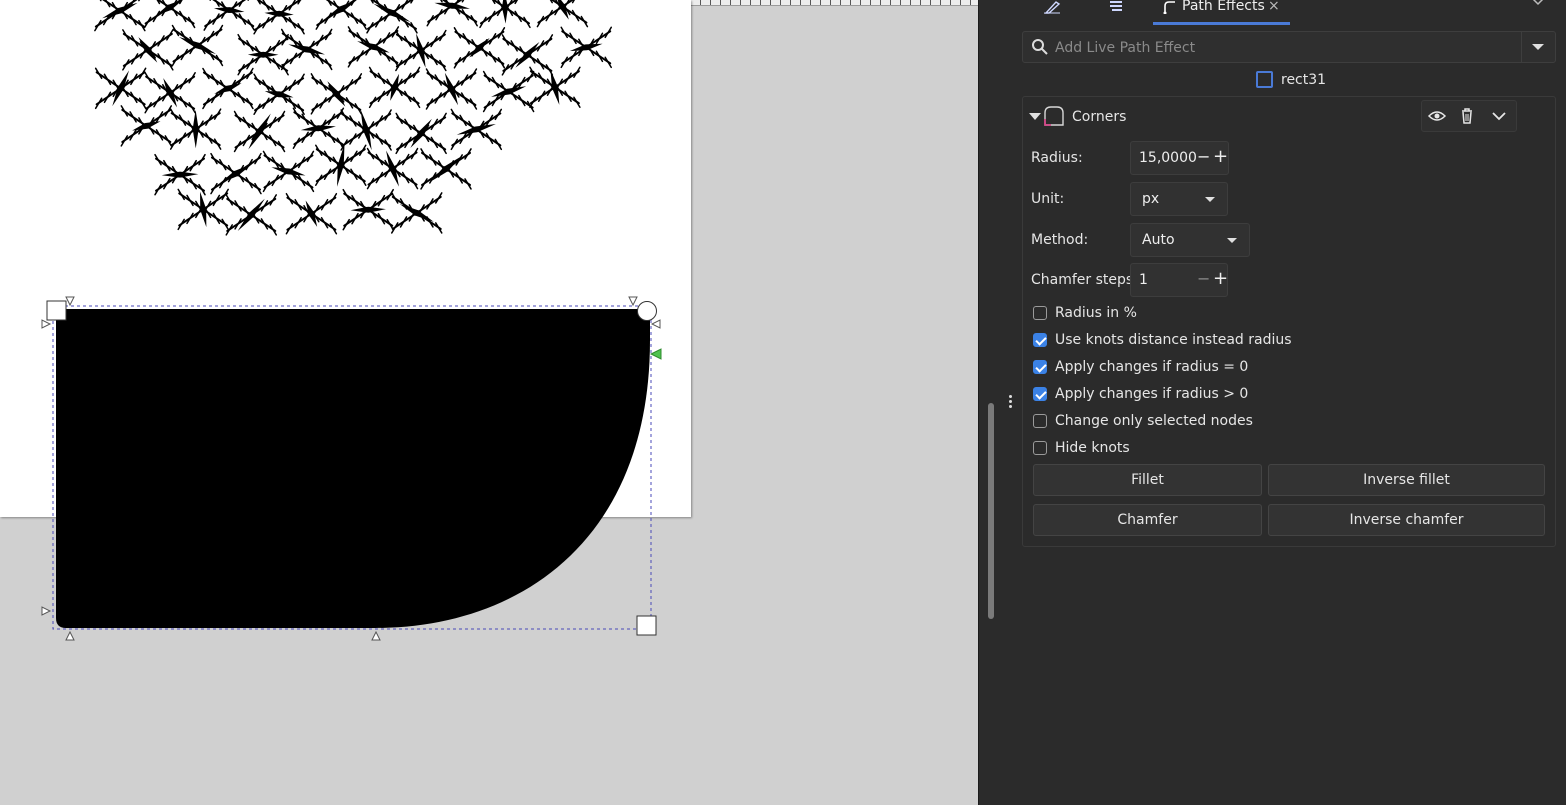 This screenshot has height=805, width=1566. I want to click on search-icon, so click(1040, 47).